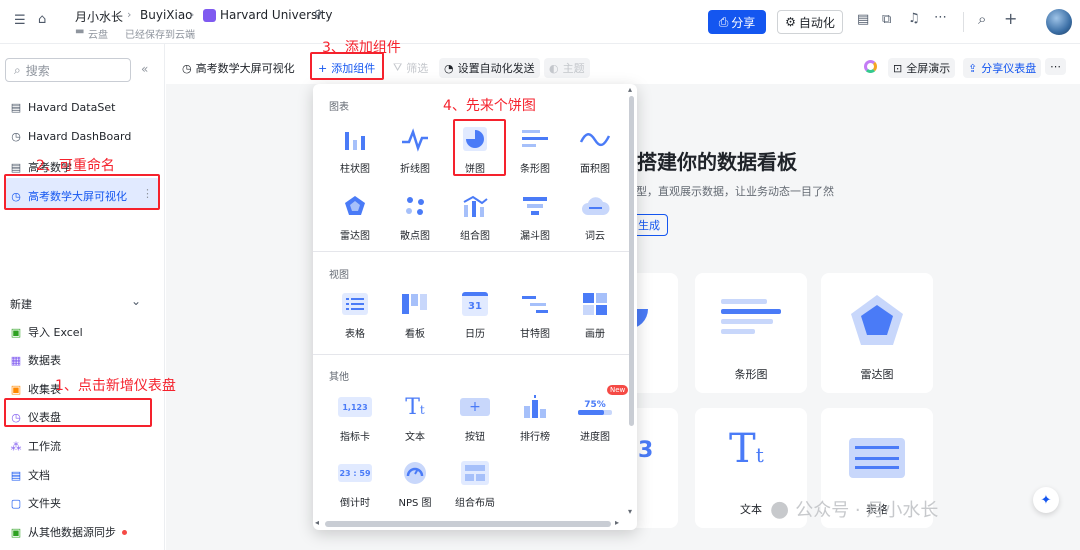 This screenshot has height=550, width=1080. Describe the element at coordinates (810, 22) in the screenshot. I see `automation-button: ⚙ 自动化` at that location.